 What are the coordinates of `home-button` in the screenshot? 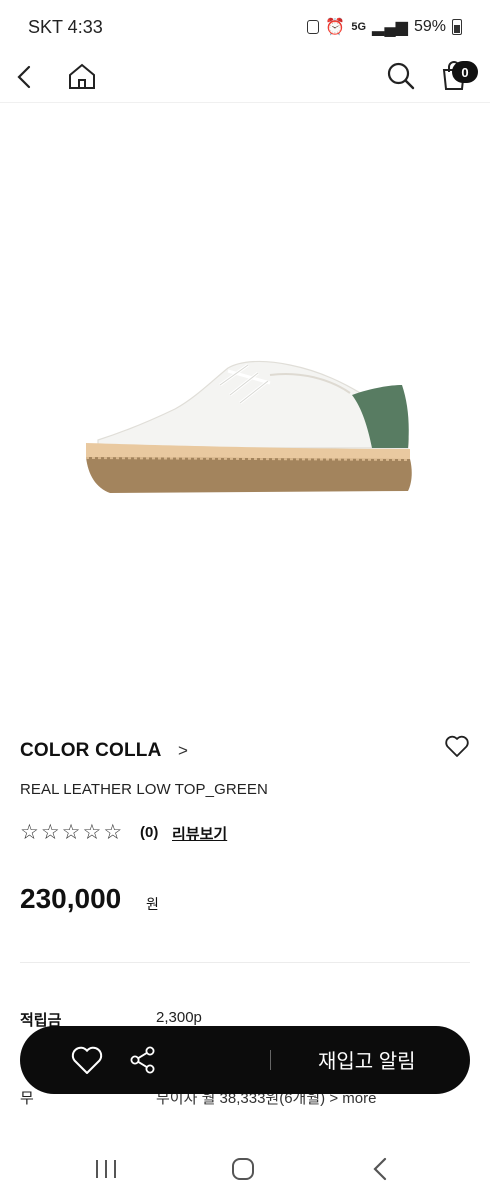 It's located at (82, 76).